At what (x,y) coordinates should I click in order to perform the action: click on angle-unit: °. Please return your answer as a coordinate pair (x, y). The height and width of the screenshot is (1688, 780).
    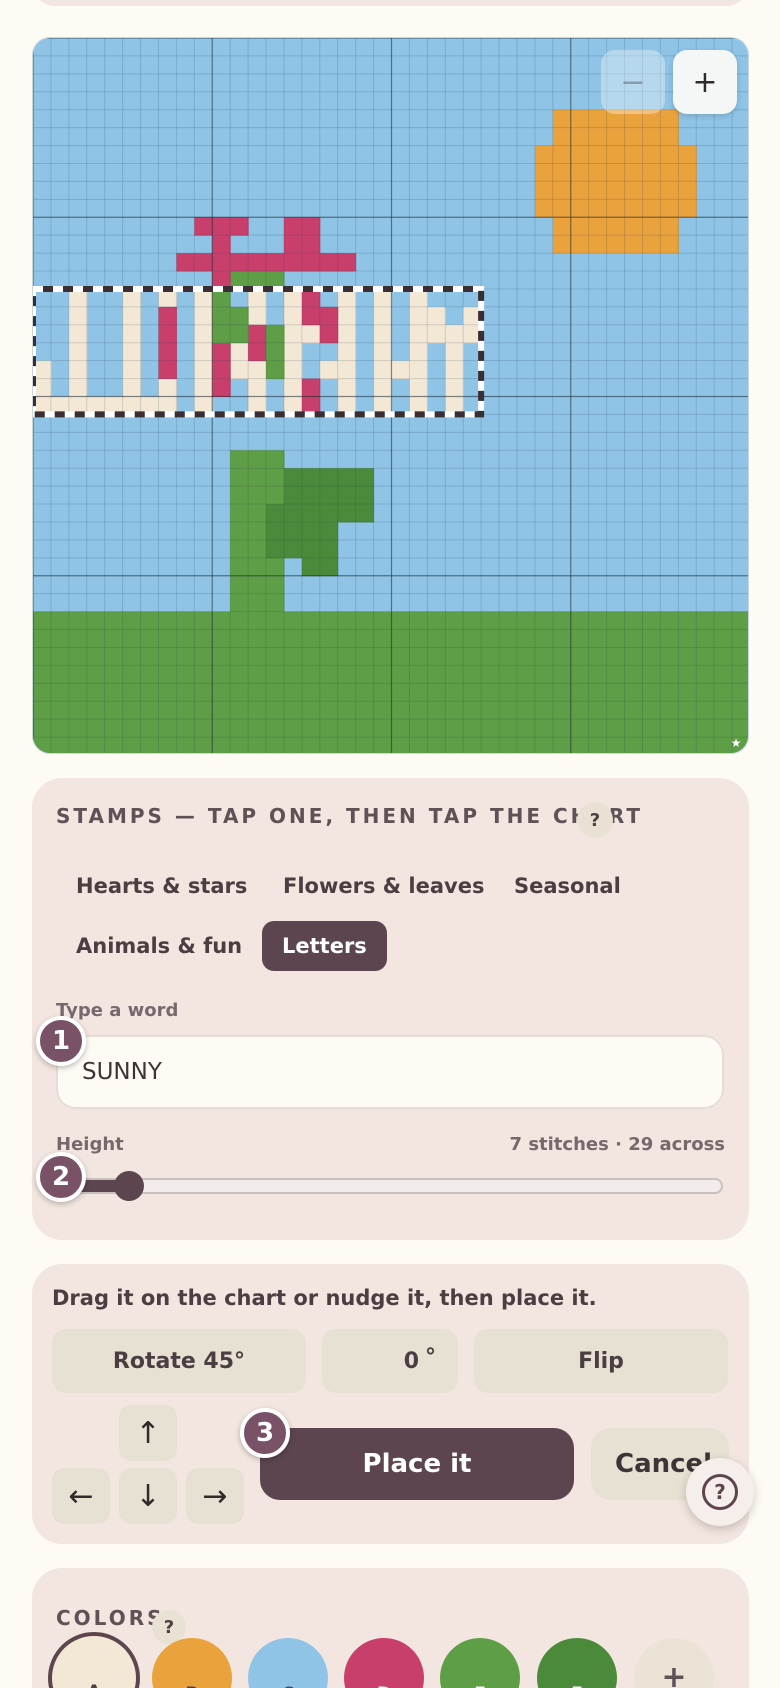
    Looking at the image, I should click on (430, 1357).